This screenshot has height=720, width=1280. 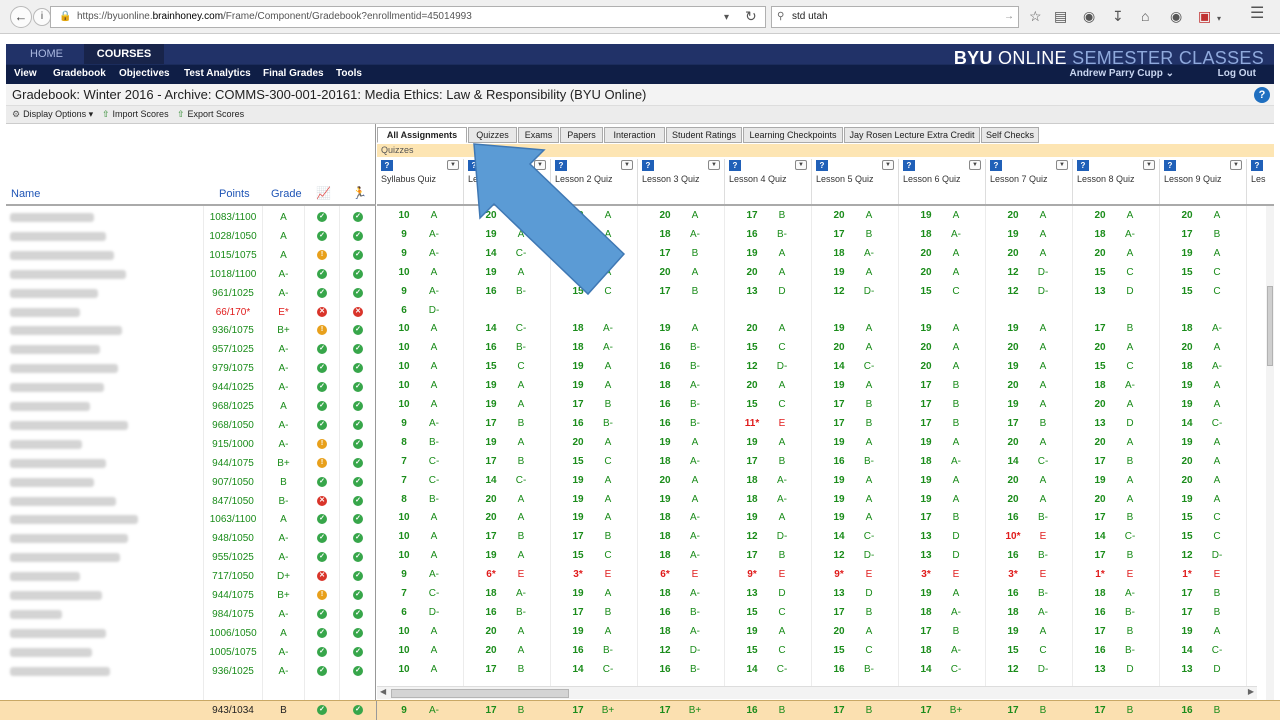 I want to click on score-cell: 3*, so click(x=578, y=574).